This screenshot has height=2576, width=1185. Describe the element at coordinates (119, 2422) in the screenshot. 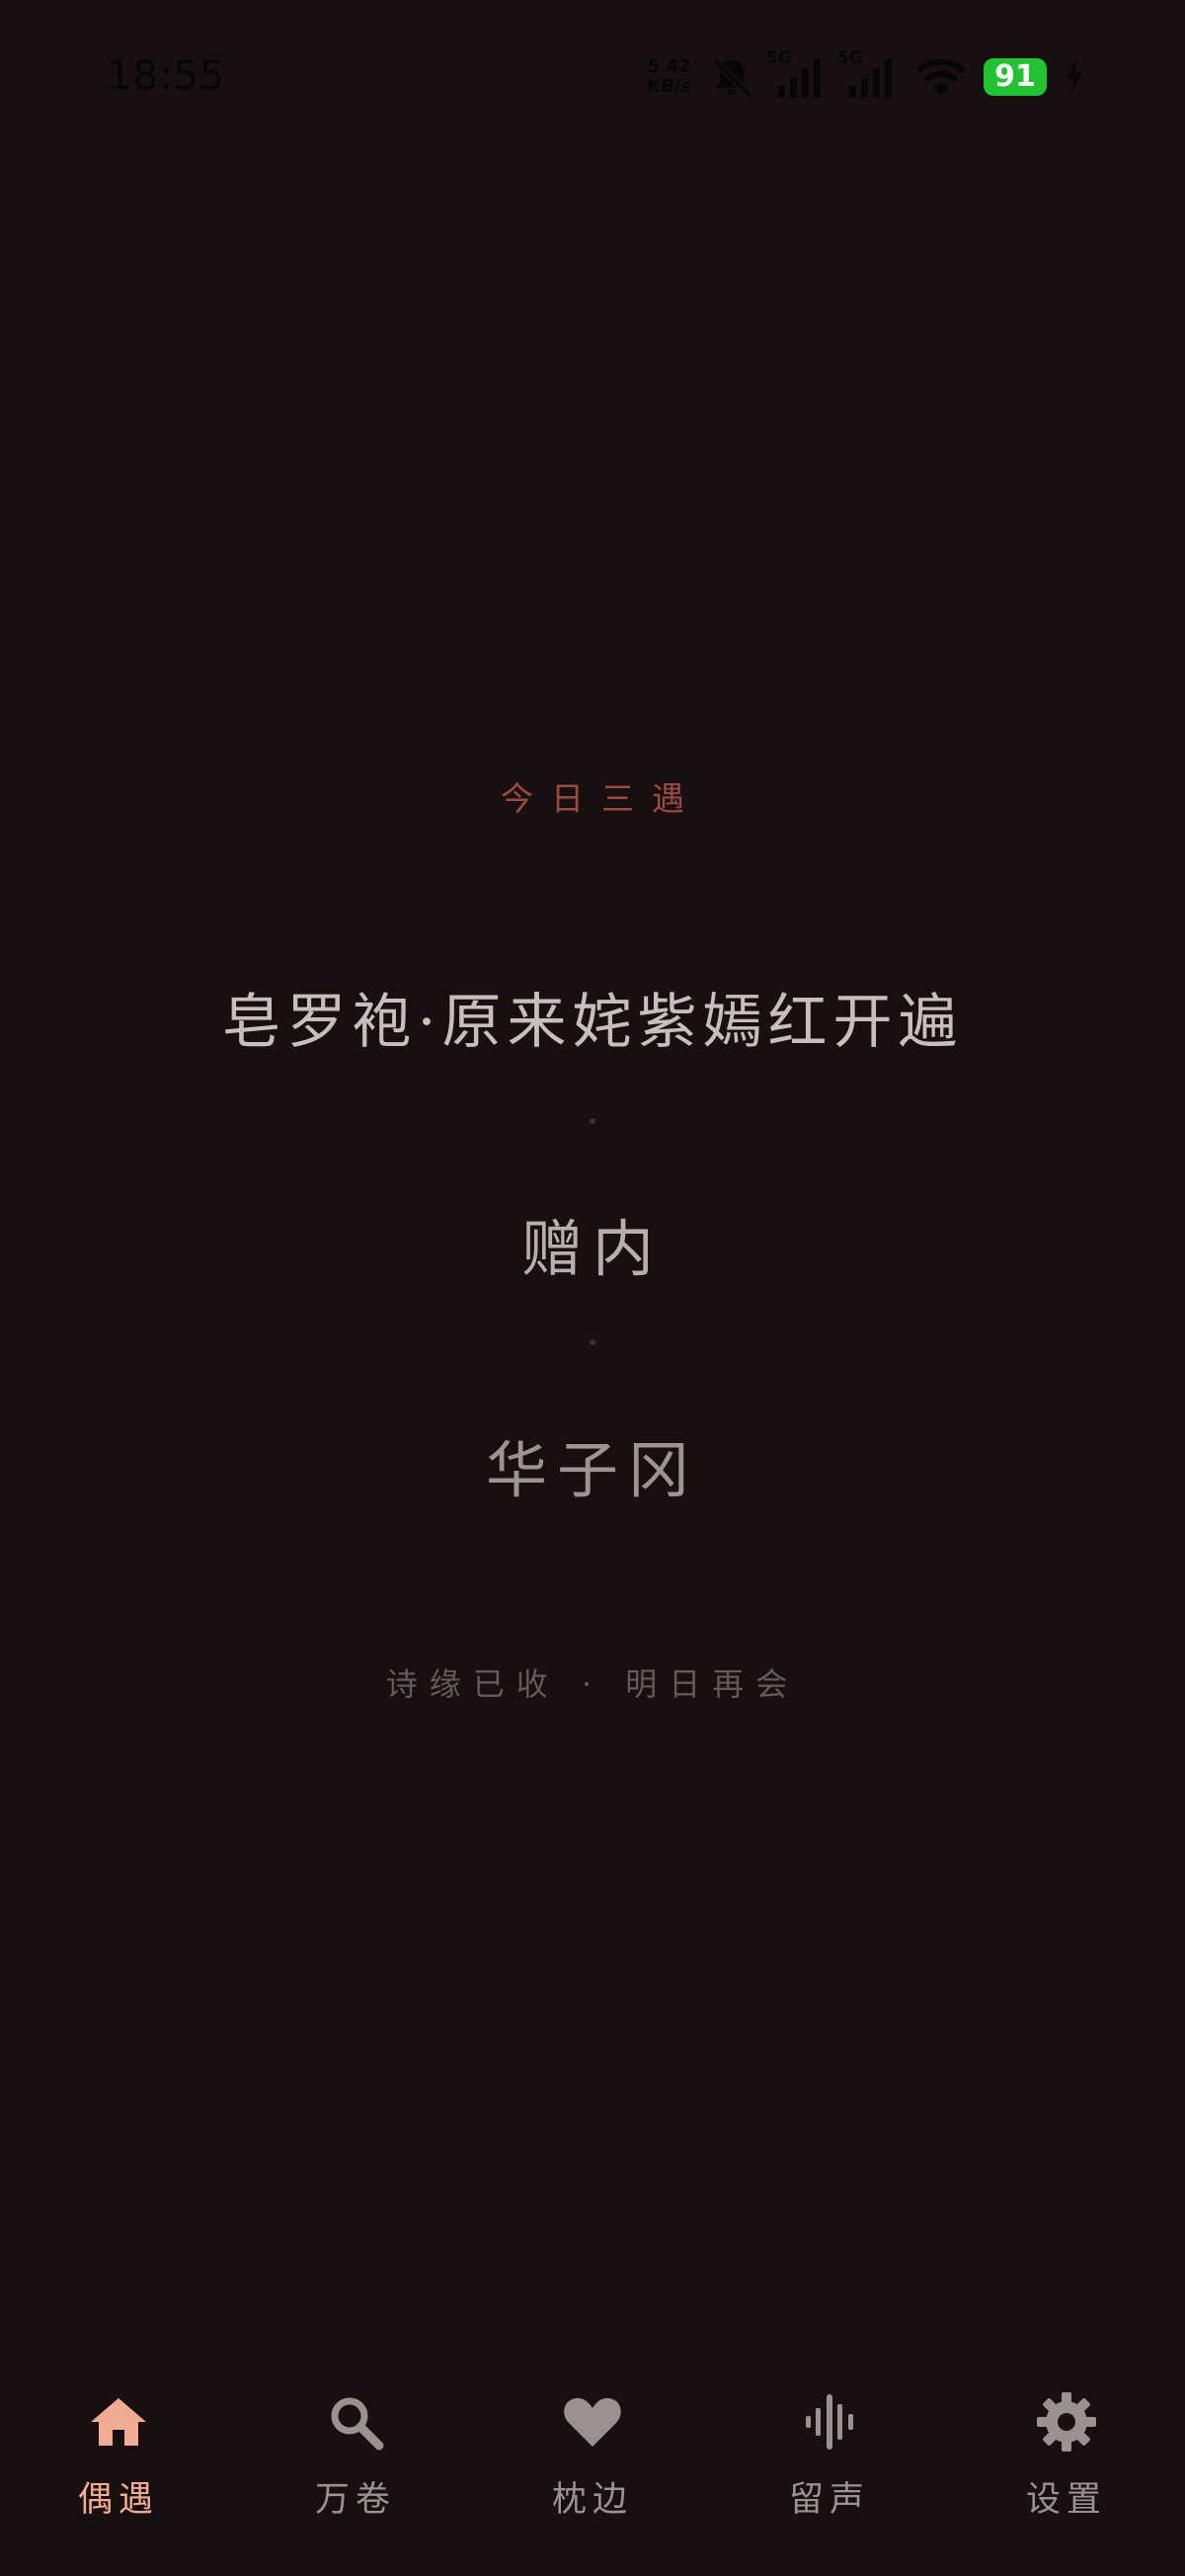

I see `home-icon` at that location.